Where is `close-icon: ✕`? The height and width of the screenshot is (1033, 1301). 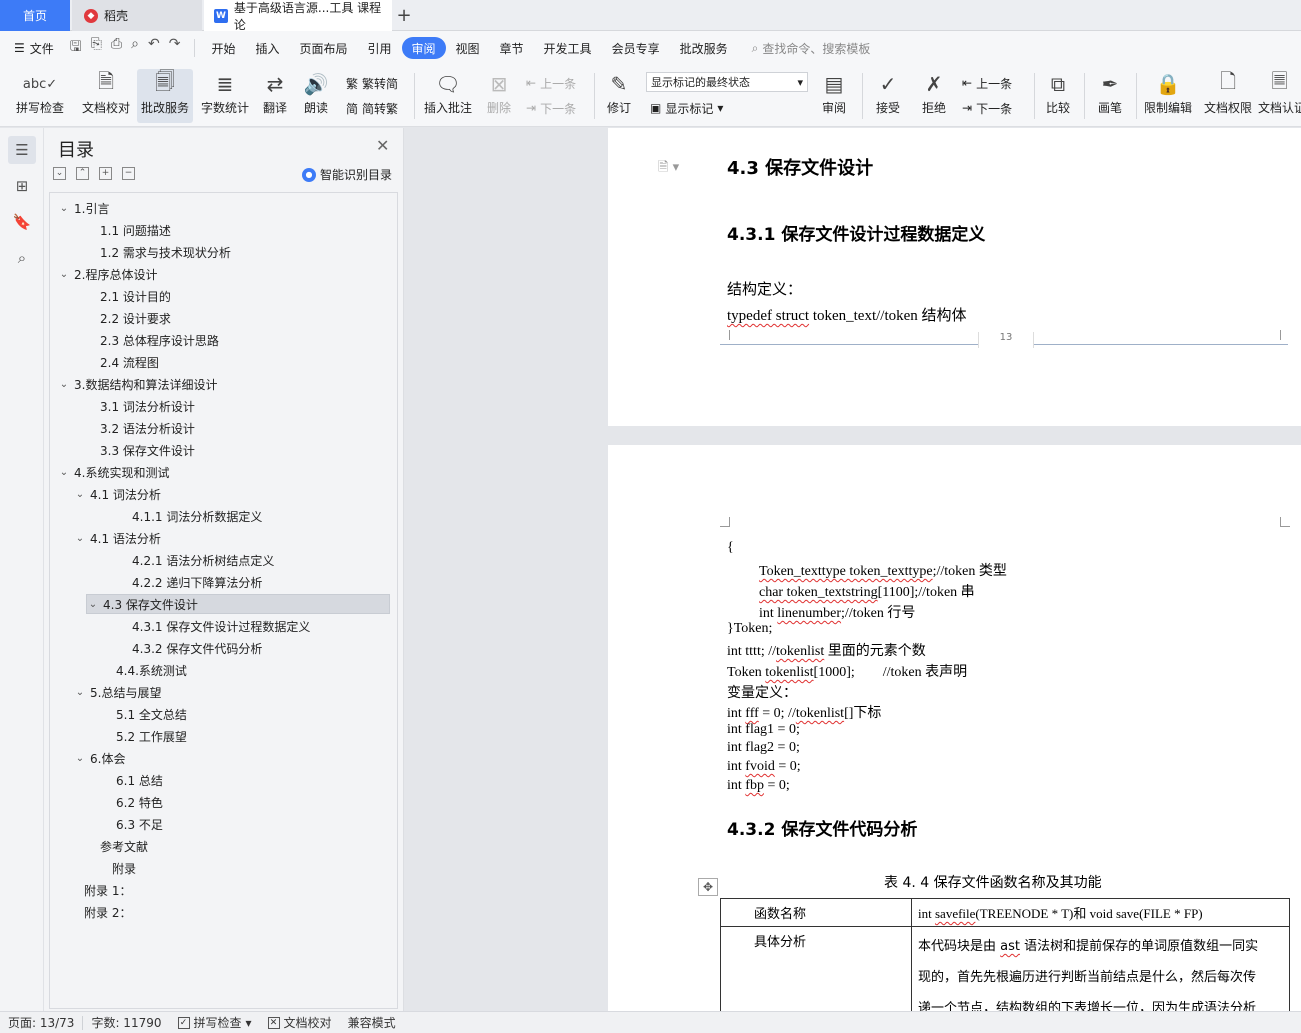 close-icon: ✕ is located at coordinates (382, 145).